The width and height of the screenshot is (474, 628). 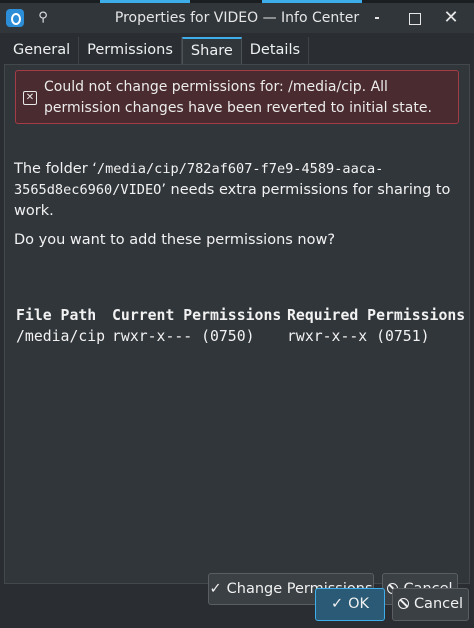 I want to click on folder-prefix: The folder ‘, so click(x=55, y=169).